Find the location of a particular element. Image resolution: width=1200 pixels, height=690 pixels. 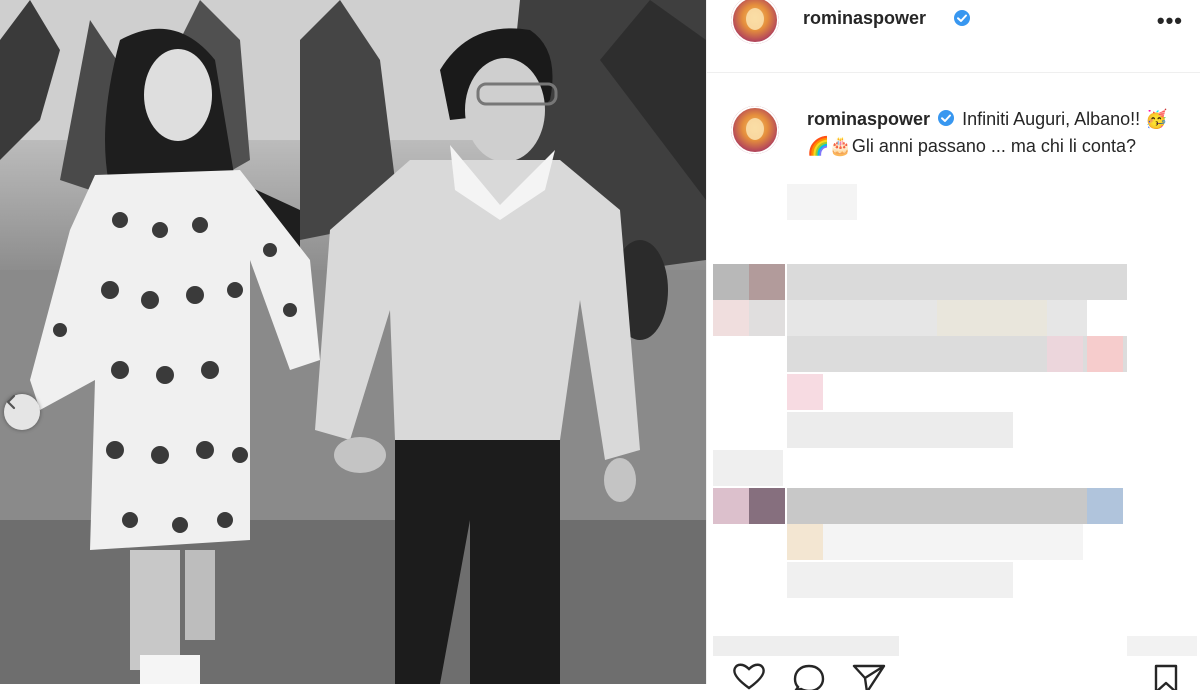

chevron-left-icon is located at coordinates (11, 402).